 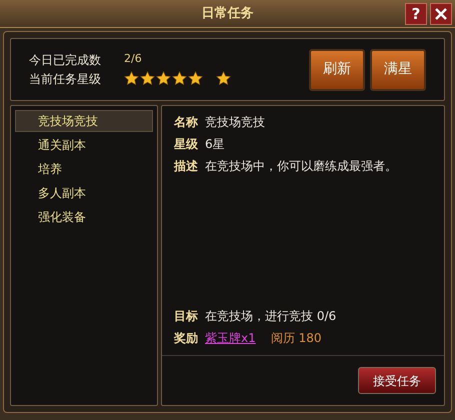 I want to click on task-description: 在竞技场中，你可以磨练成最强者。, so click(x=301, y=166).